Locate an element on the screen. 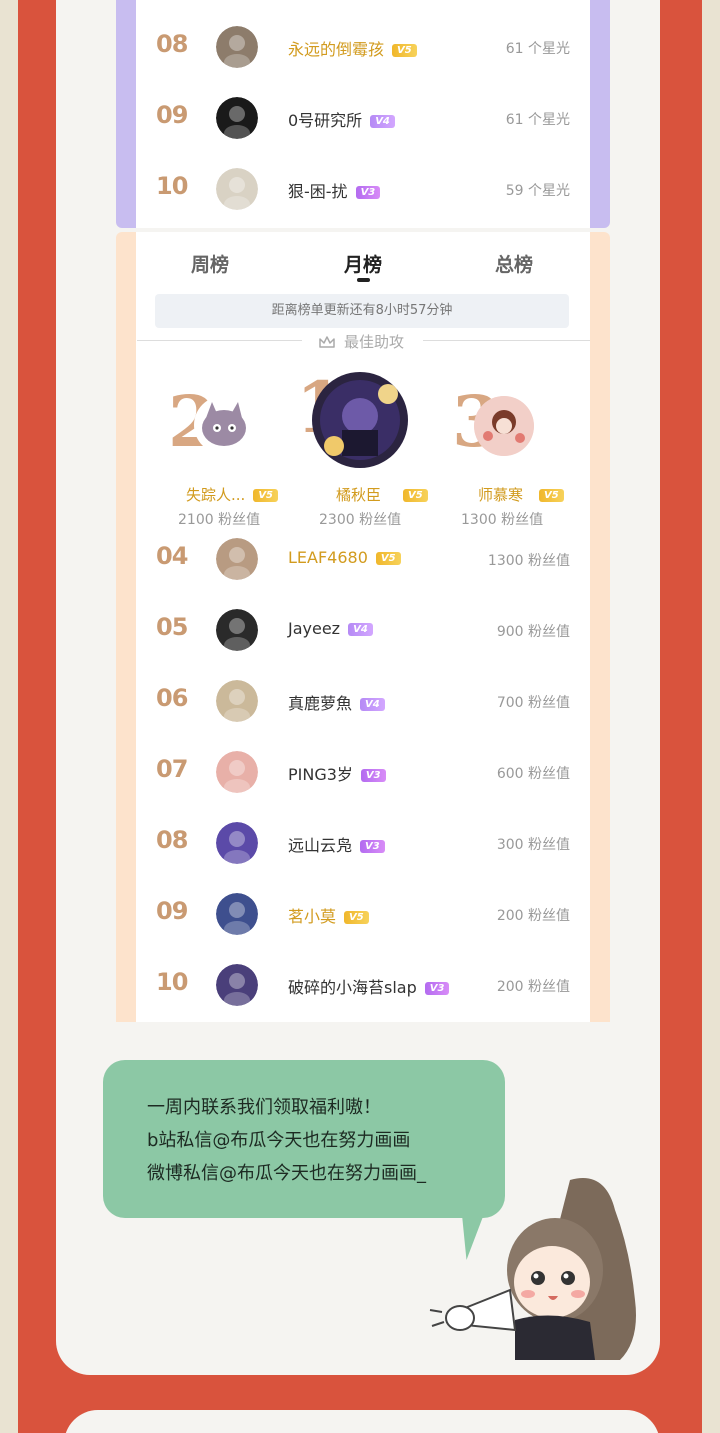 This screenshot has height=1433, width=720. score-value: 59 个星光 is located at coordinates (537, 191).